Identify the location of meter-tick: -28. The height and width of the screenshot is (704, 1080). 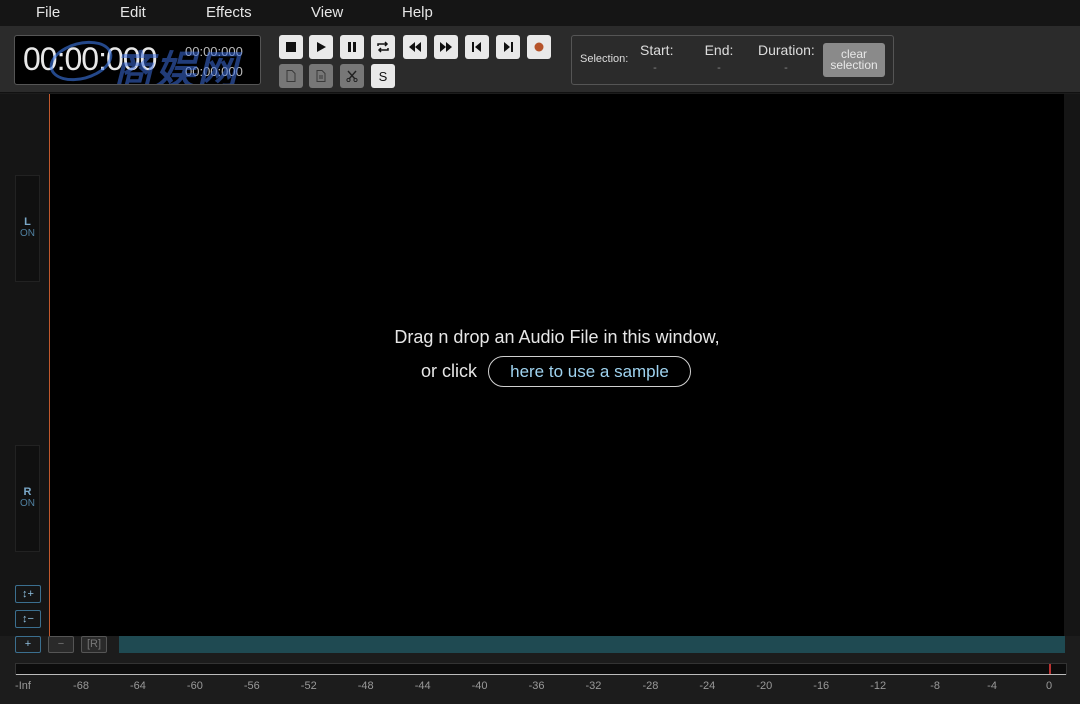
(650, 686).